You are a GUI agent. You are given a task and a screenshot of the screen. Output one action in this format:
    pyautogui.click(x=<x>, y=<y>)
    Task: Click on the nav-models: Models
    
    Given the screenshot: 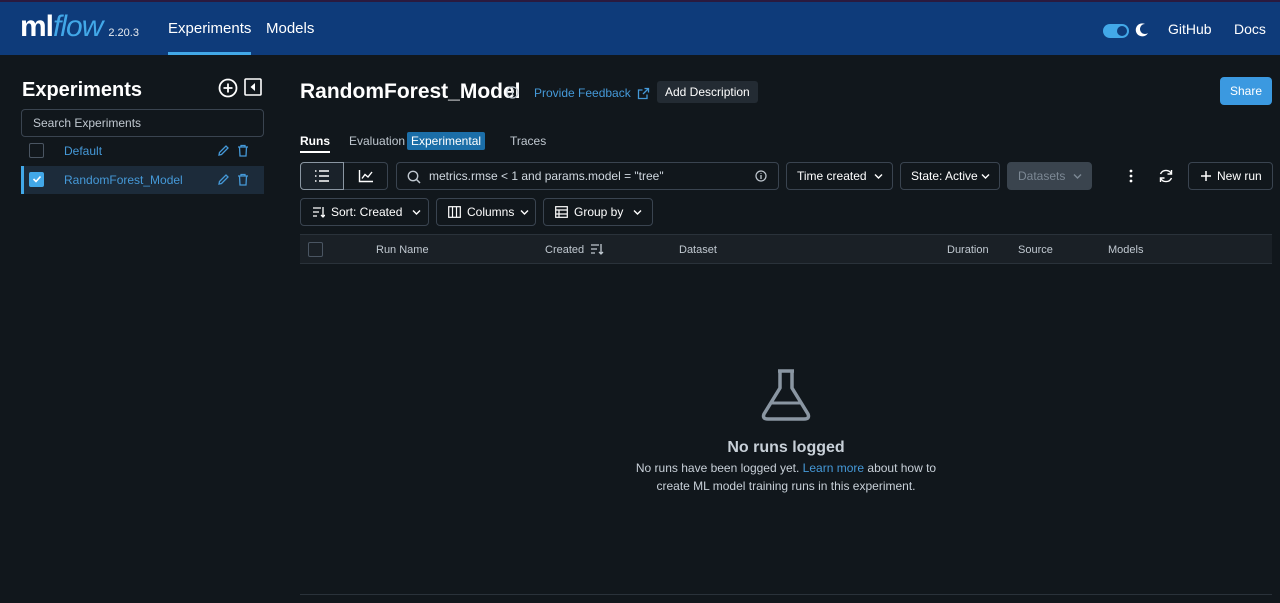 What is the action you would take?
    pyautogui.click(x=290, y=28)
    